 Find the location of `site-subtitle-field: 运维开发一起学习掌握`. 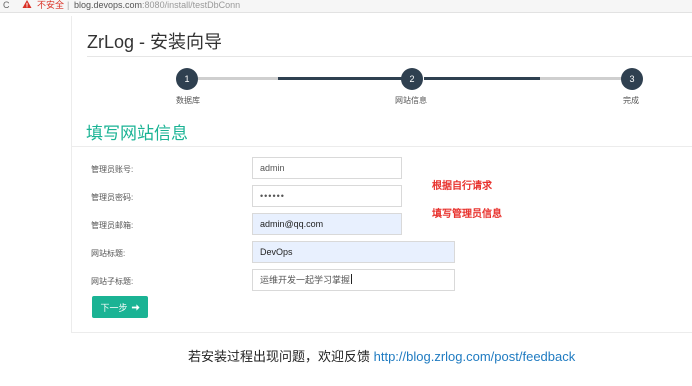

site-subtitle-field: 运维开发一起学习掌握 is located at coordinates (353, 280).